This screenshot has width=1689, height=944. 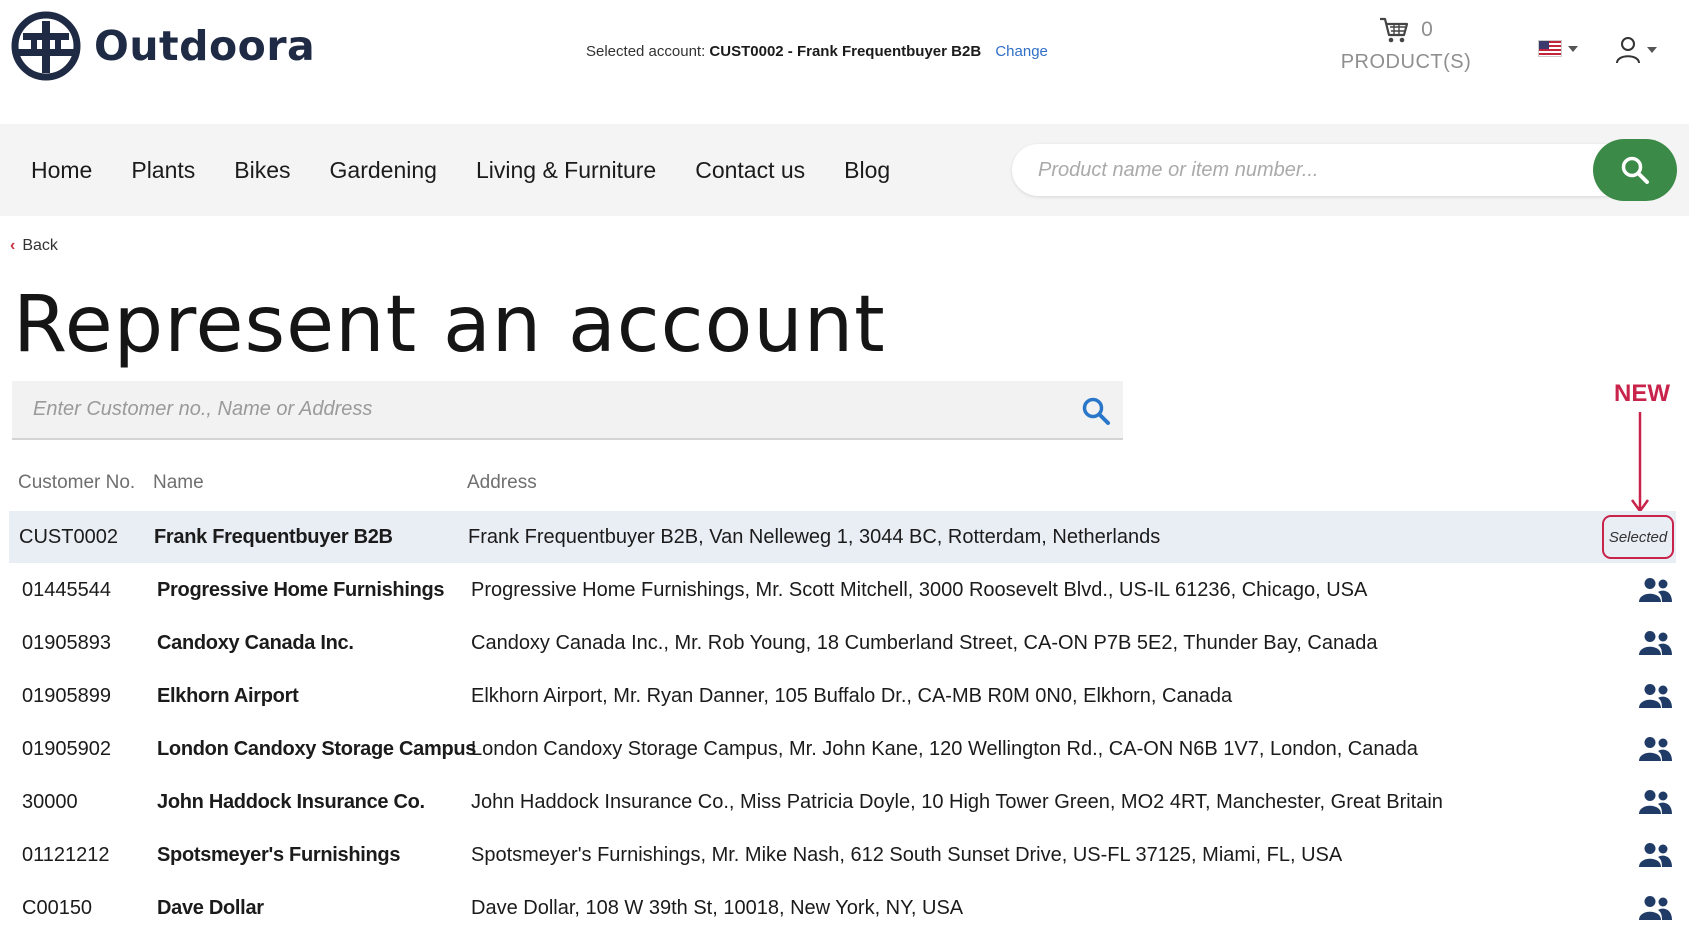 What do you see at coordinates (1642, 393) in the screenshot?
I see `new-annotation-label: NEW` at bounding box center [1642, 393].